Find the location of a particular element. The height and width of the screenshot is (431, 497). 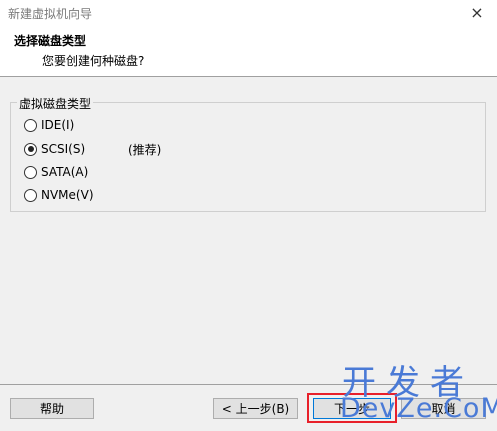

radio-sata-circle is located at coordinates (30, 172).